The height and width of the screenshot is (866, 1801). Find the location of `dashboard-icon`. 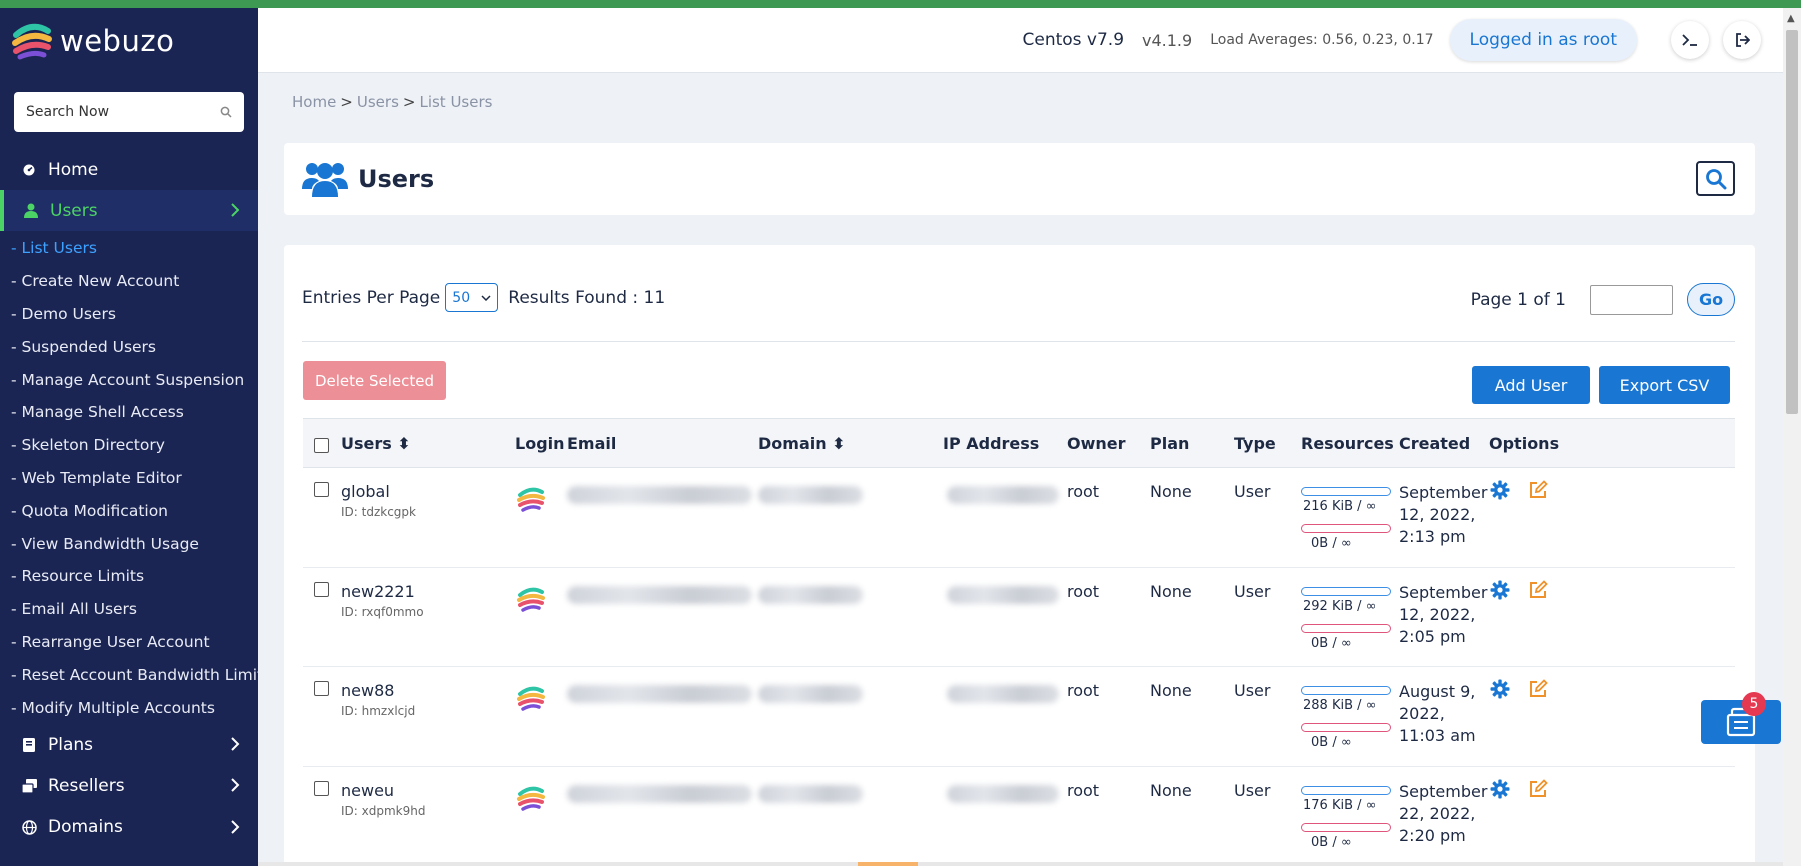

dashboard-icon is located at coordinates (29, 170).